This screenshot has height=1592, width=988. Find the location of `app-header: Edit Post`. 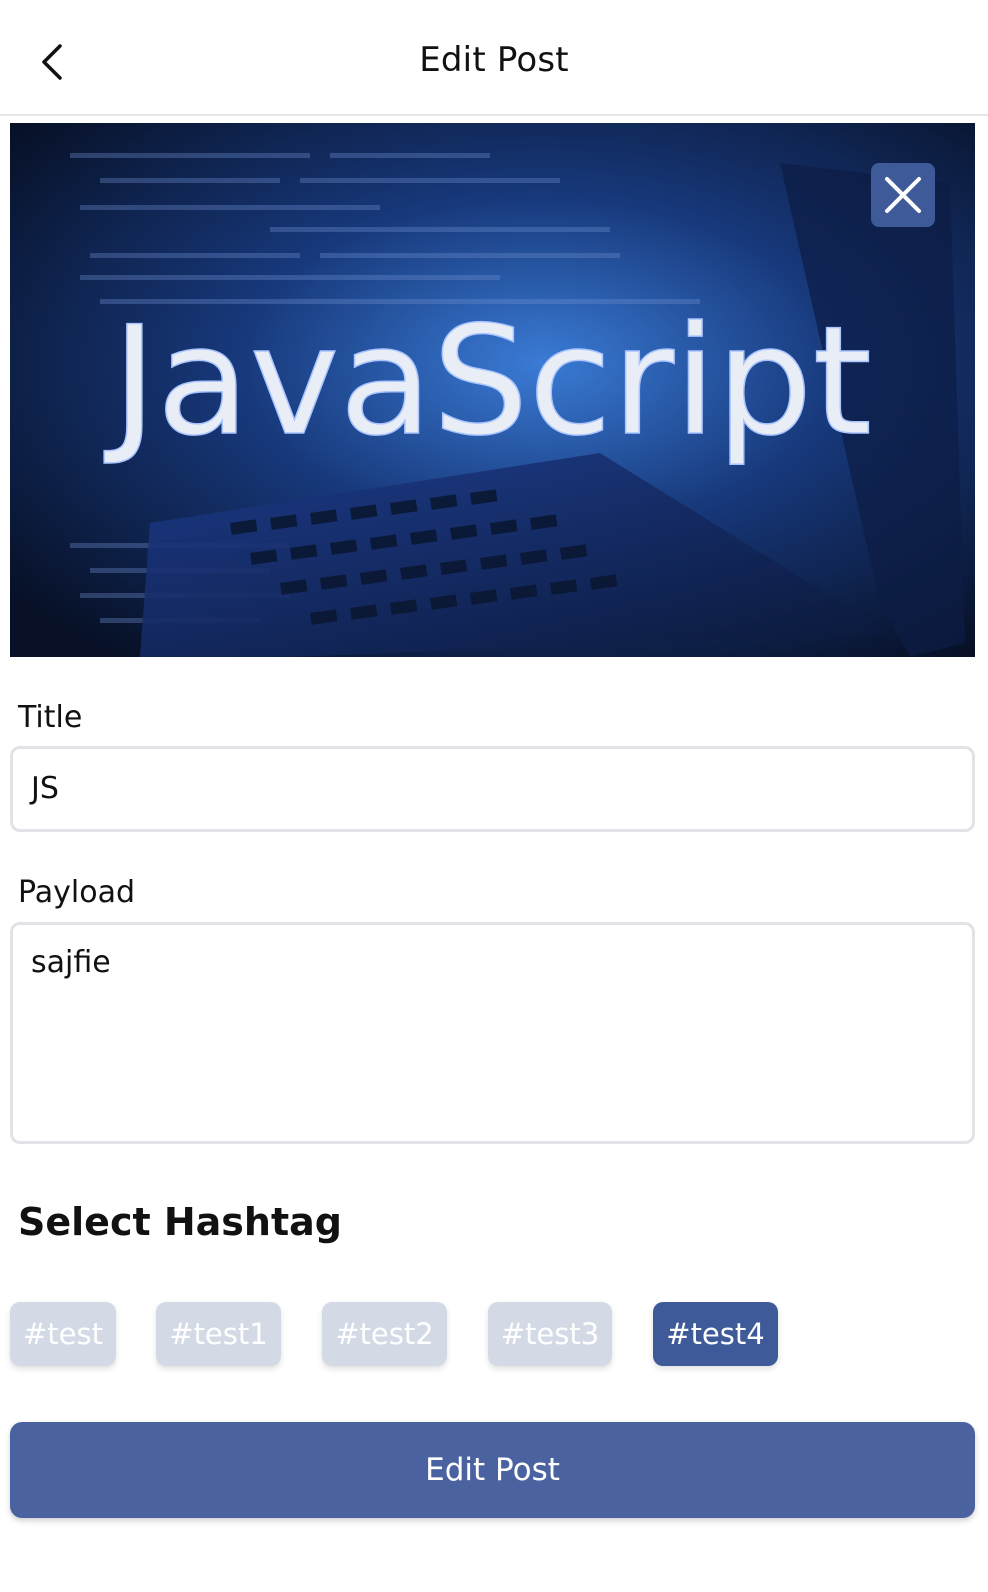

app-header: Edit Post is located at coordinates (494, 58).